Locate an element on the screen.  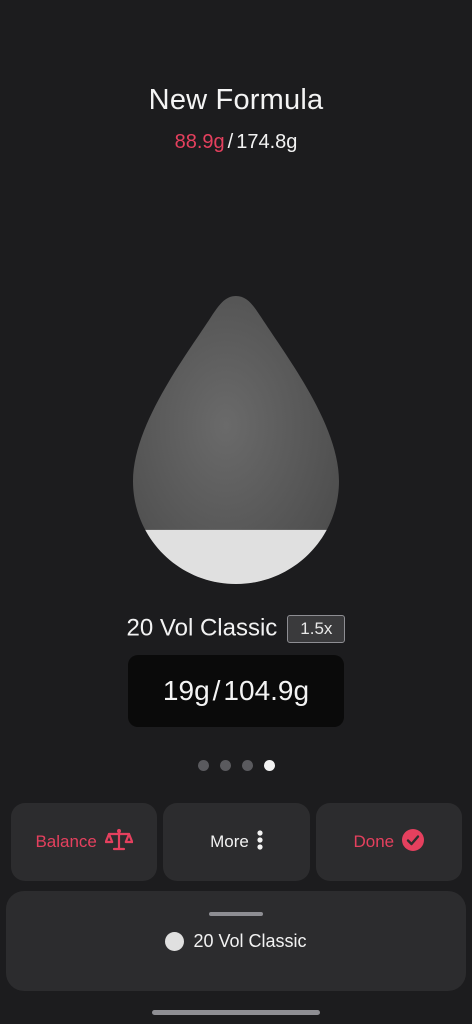
action-bar: Balance More Done is located at coordinates (236, 842).